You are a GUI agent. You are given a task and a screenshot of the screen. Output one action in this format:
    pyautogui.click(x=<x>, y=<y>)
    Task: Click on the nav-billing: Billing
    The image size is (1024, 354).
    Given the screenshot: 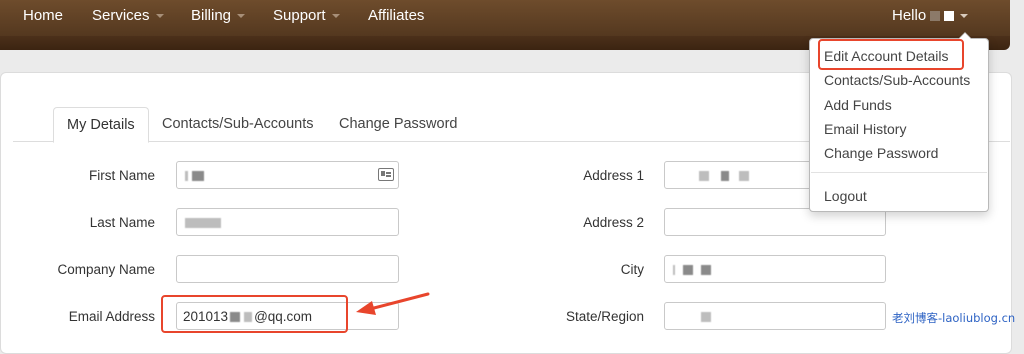 What is the action you would take?
    pyautogui.click(x=218, y=16)
    